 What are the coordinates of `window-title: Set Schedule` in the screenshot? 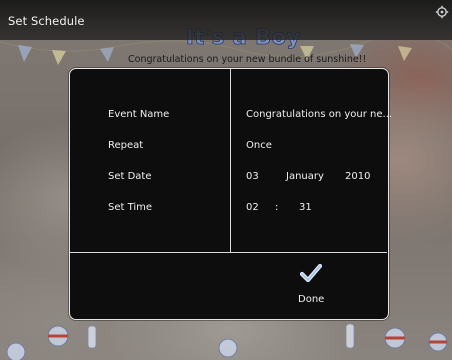 It's located at (46, 21).